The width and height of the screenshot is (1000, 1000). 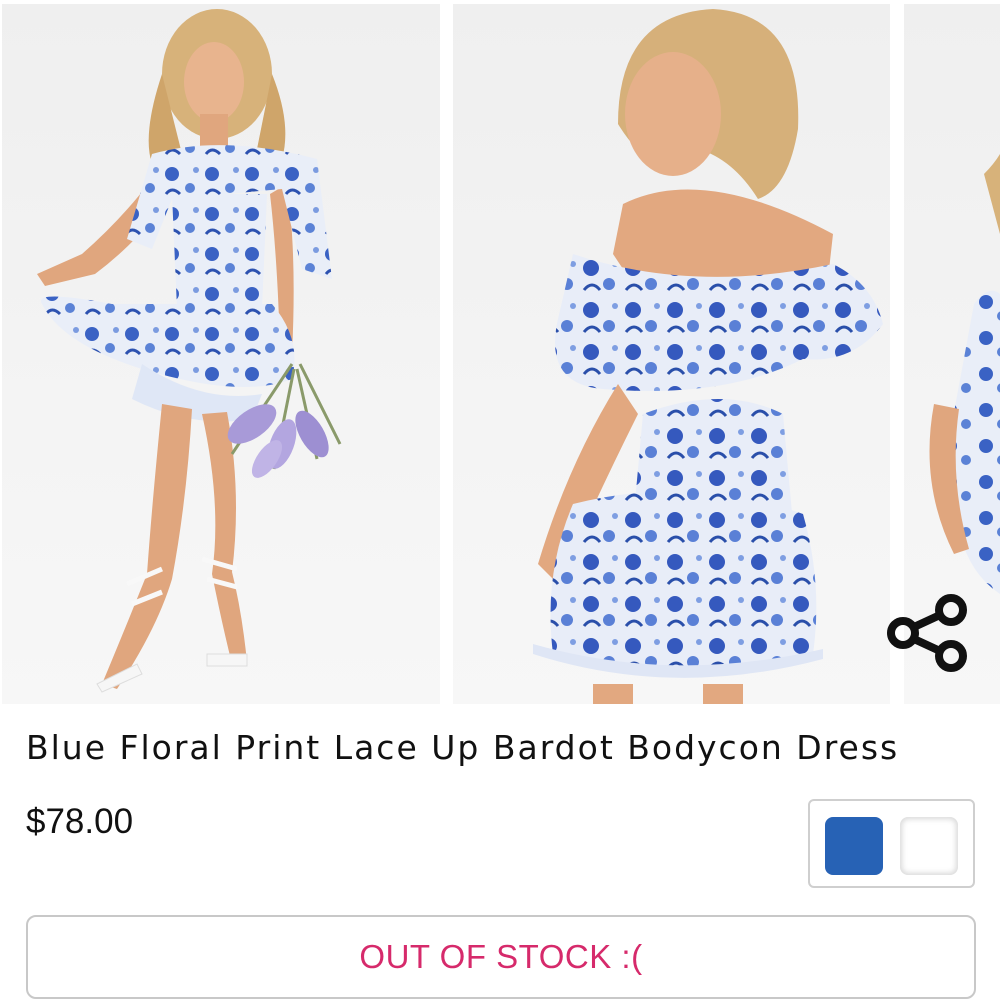 I want to click on share-button, so click(x=927, y=633).